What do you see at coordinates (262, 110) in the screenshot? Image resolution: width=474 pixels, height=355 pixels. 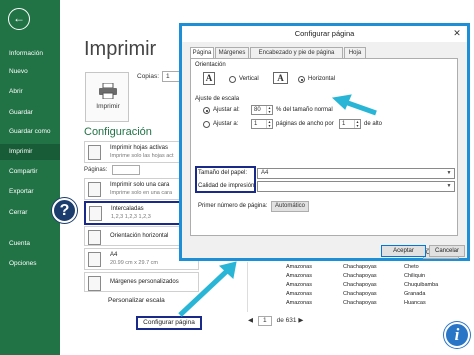 I see `adjust-percent-stepper: 80 ▲ ▼` at bounding box center [262, 110].